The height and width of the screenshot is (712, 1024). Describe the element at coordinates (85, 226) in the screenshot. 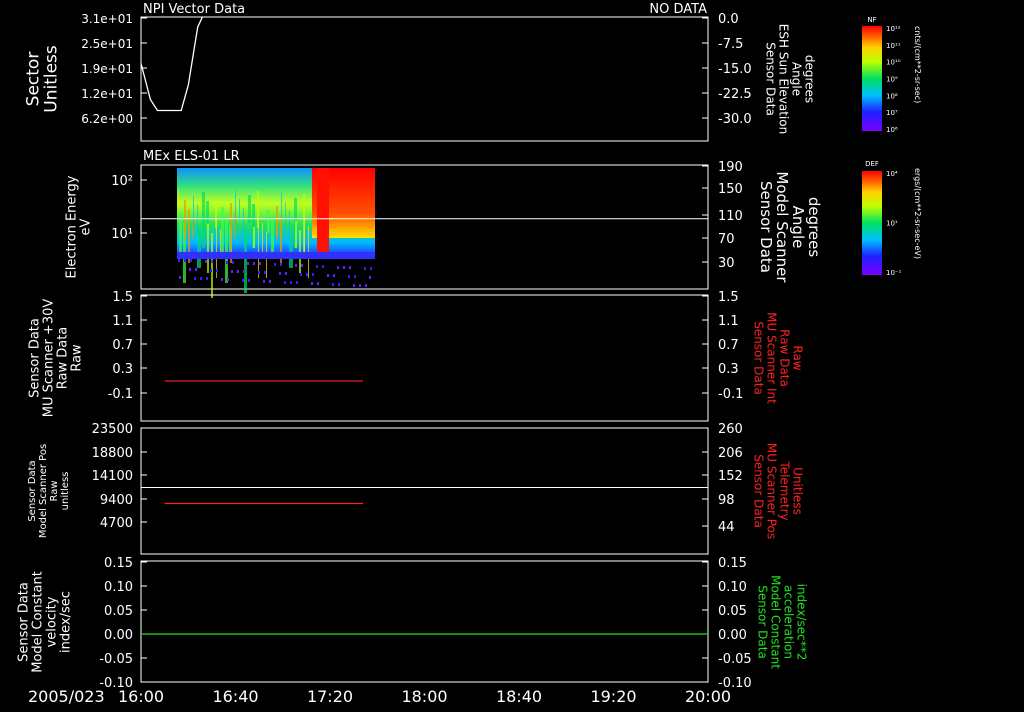

I see `ylabel-line: eV` at that location.